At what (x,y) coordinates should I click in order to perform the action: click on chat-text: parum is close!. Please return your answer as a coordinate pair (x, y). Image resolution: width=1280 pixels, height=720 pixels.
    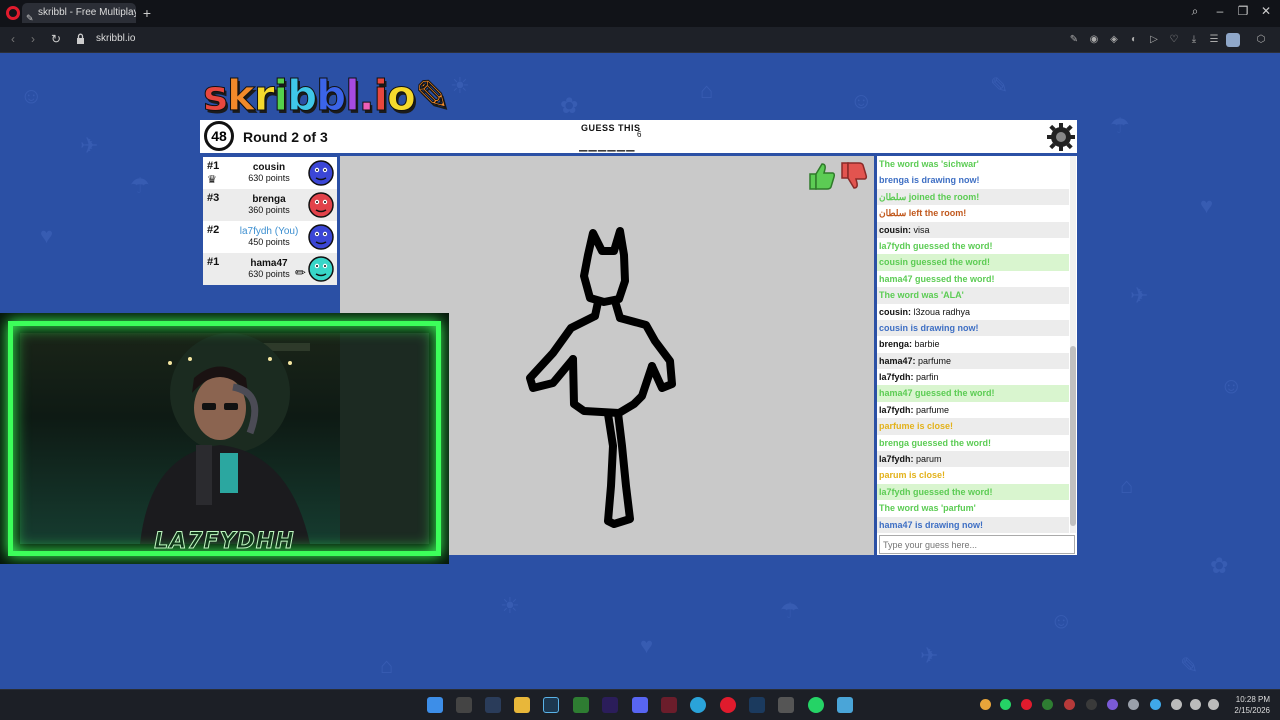
    Looking at the image, I should click on (912, 475).